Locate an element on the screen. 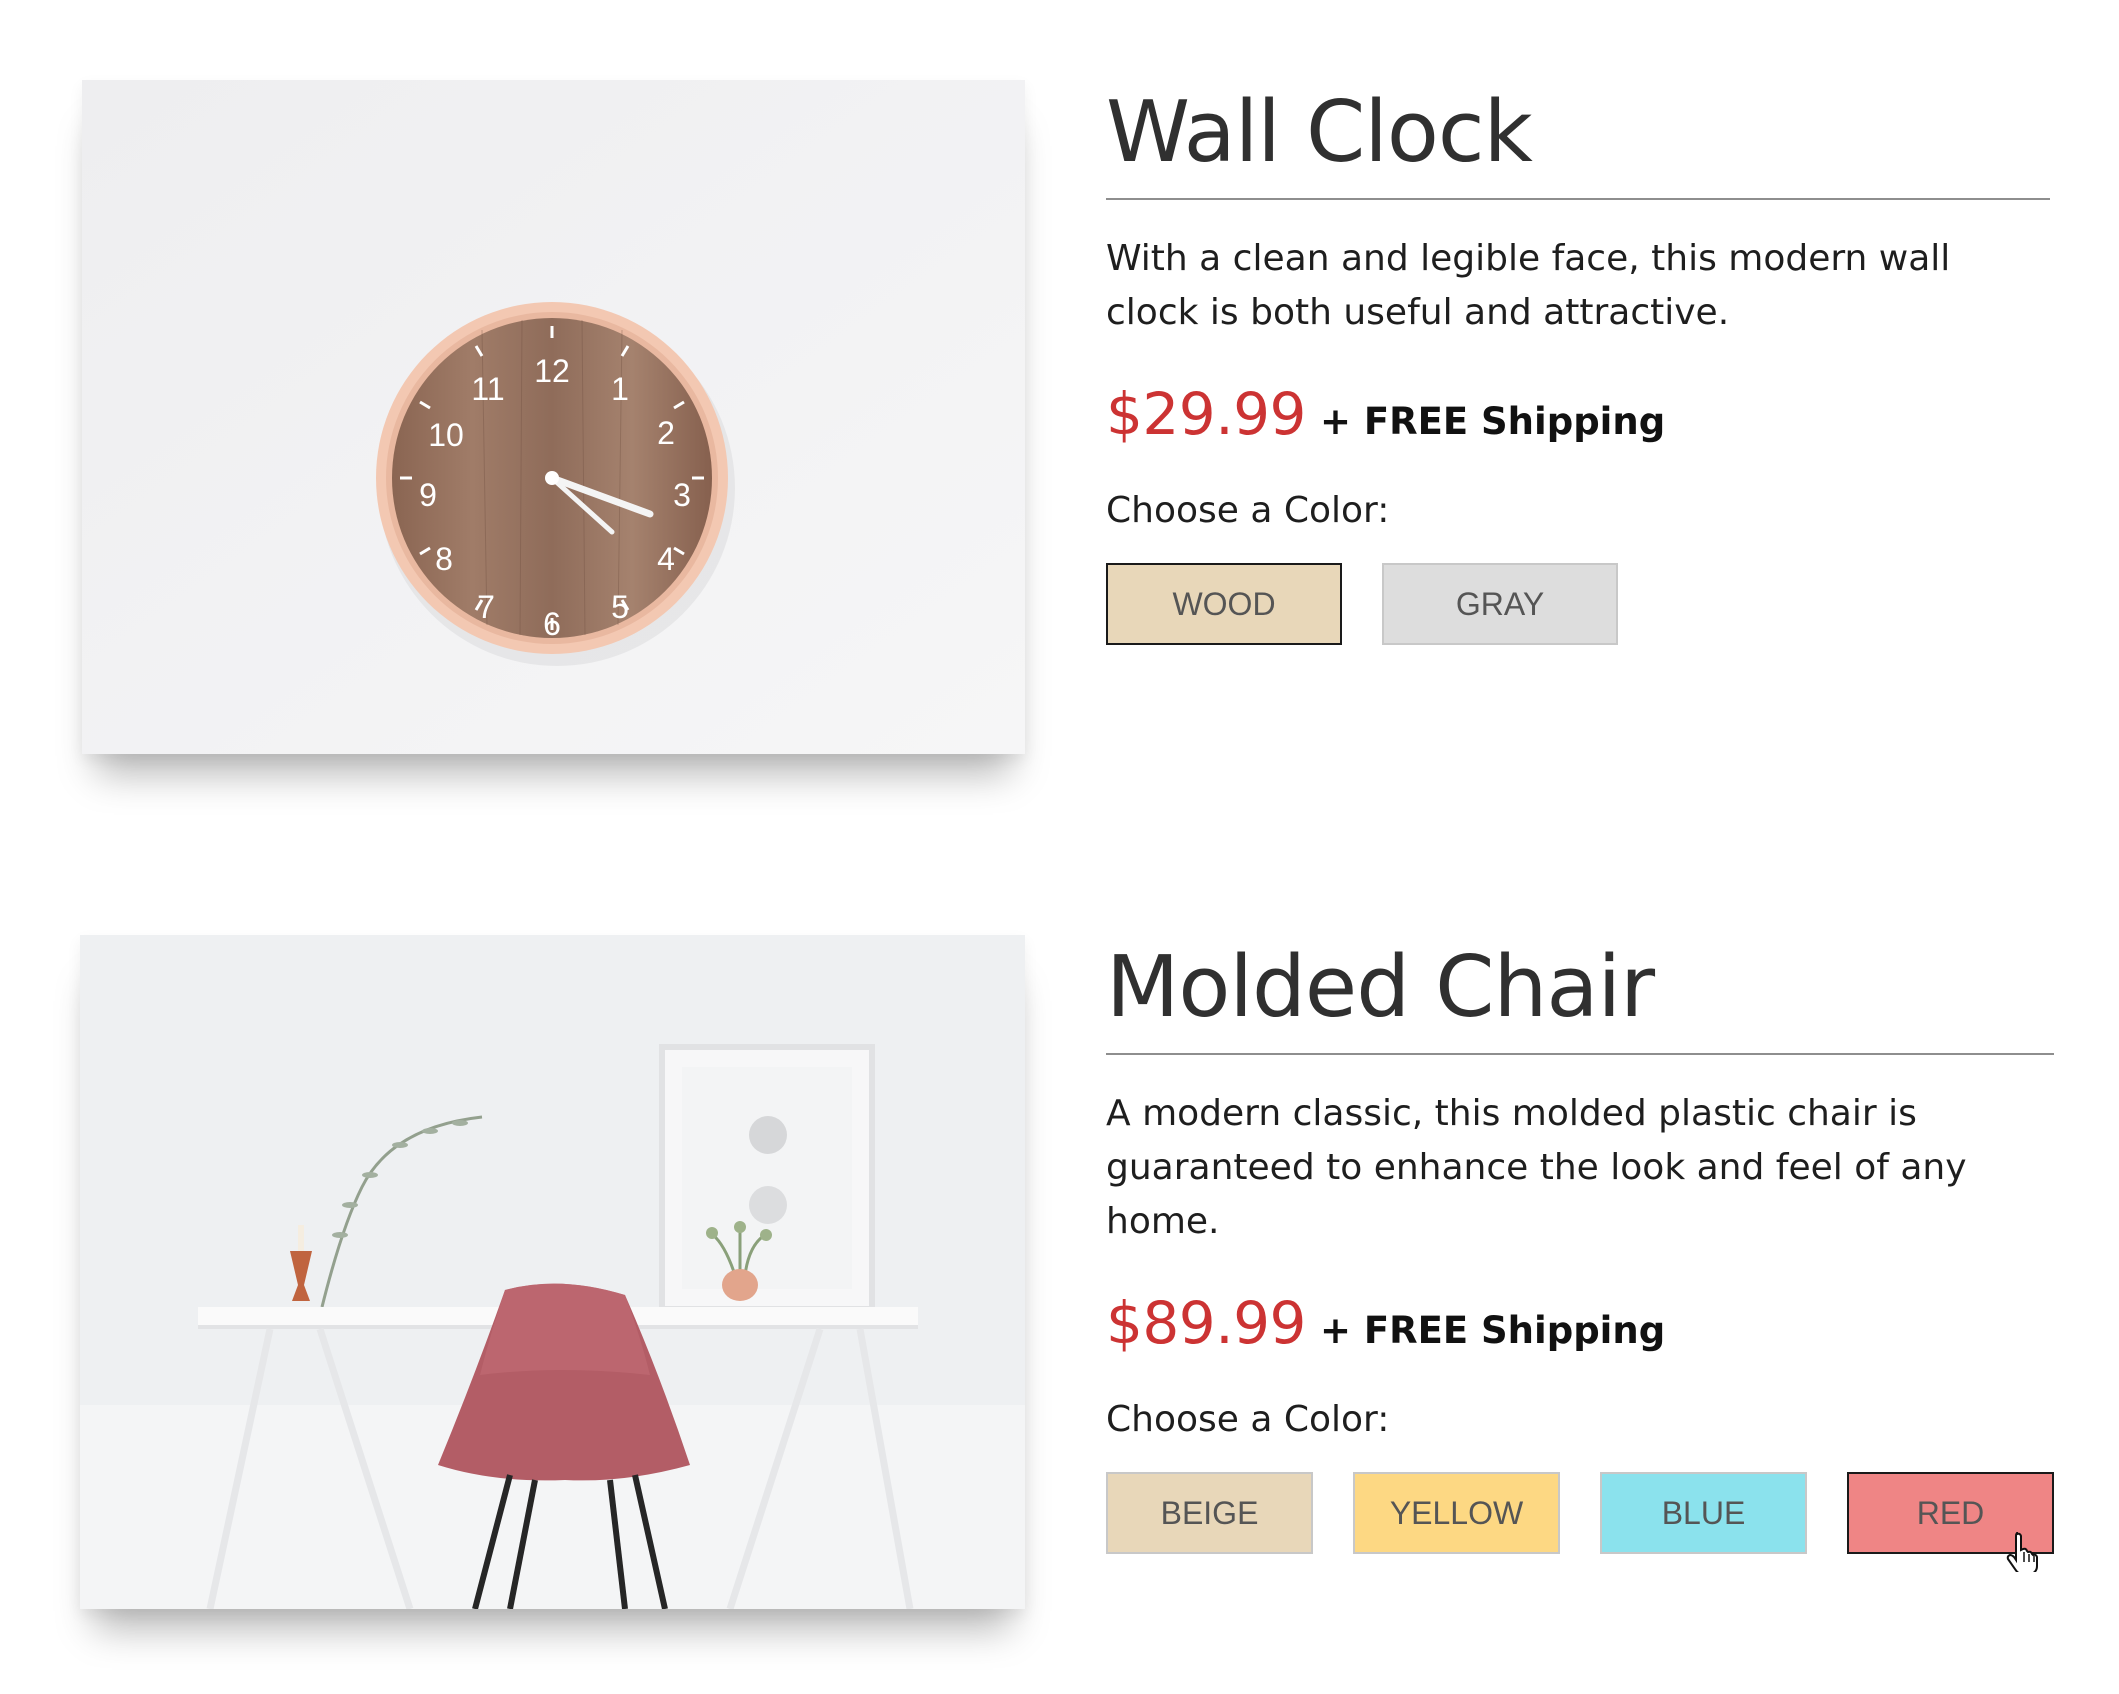  svg-text: 7 is located at coordinates (486, 607).